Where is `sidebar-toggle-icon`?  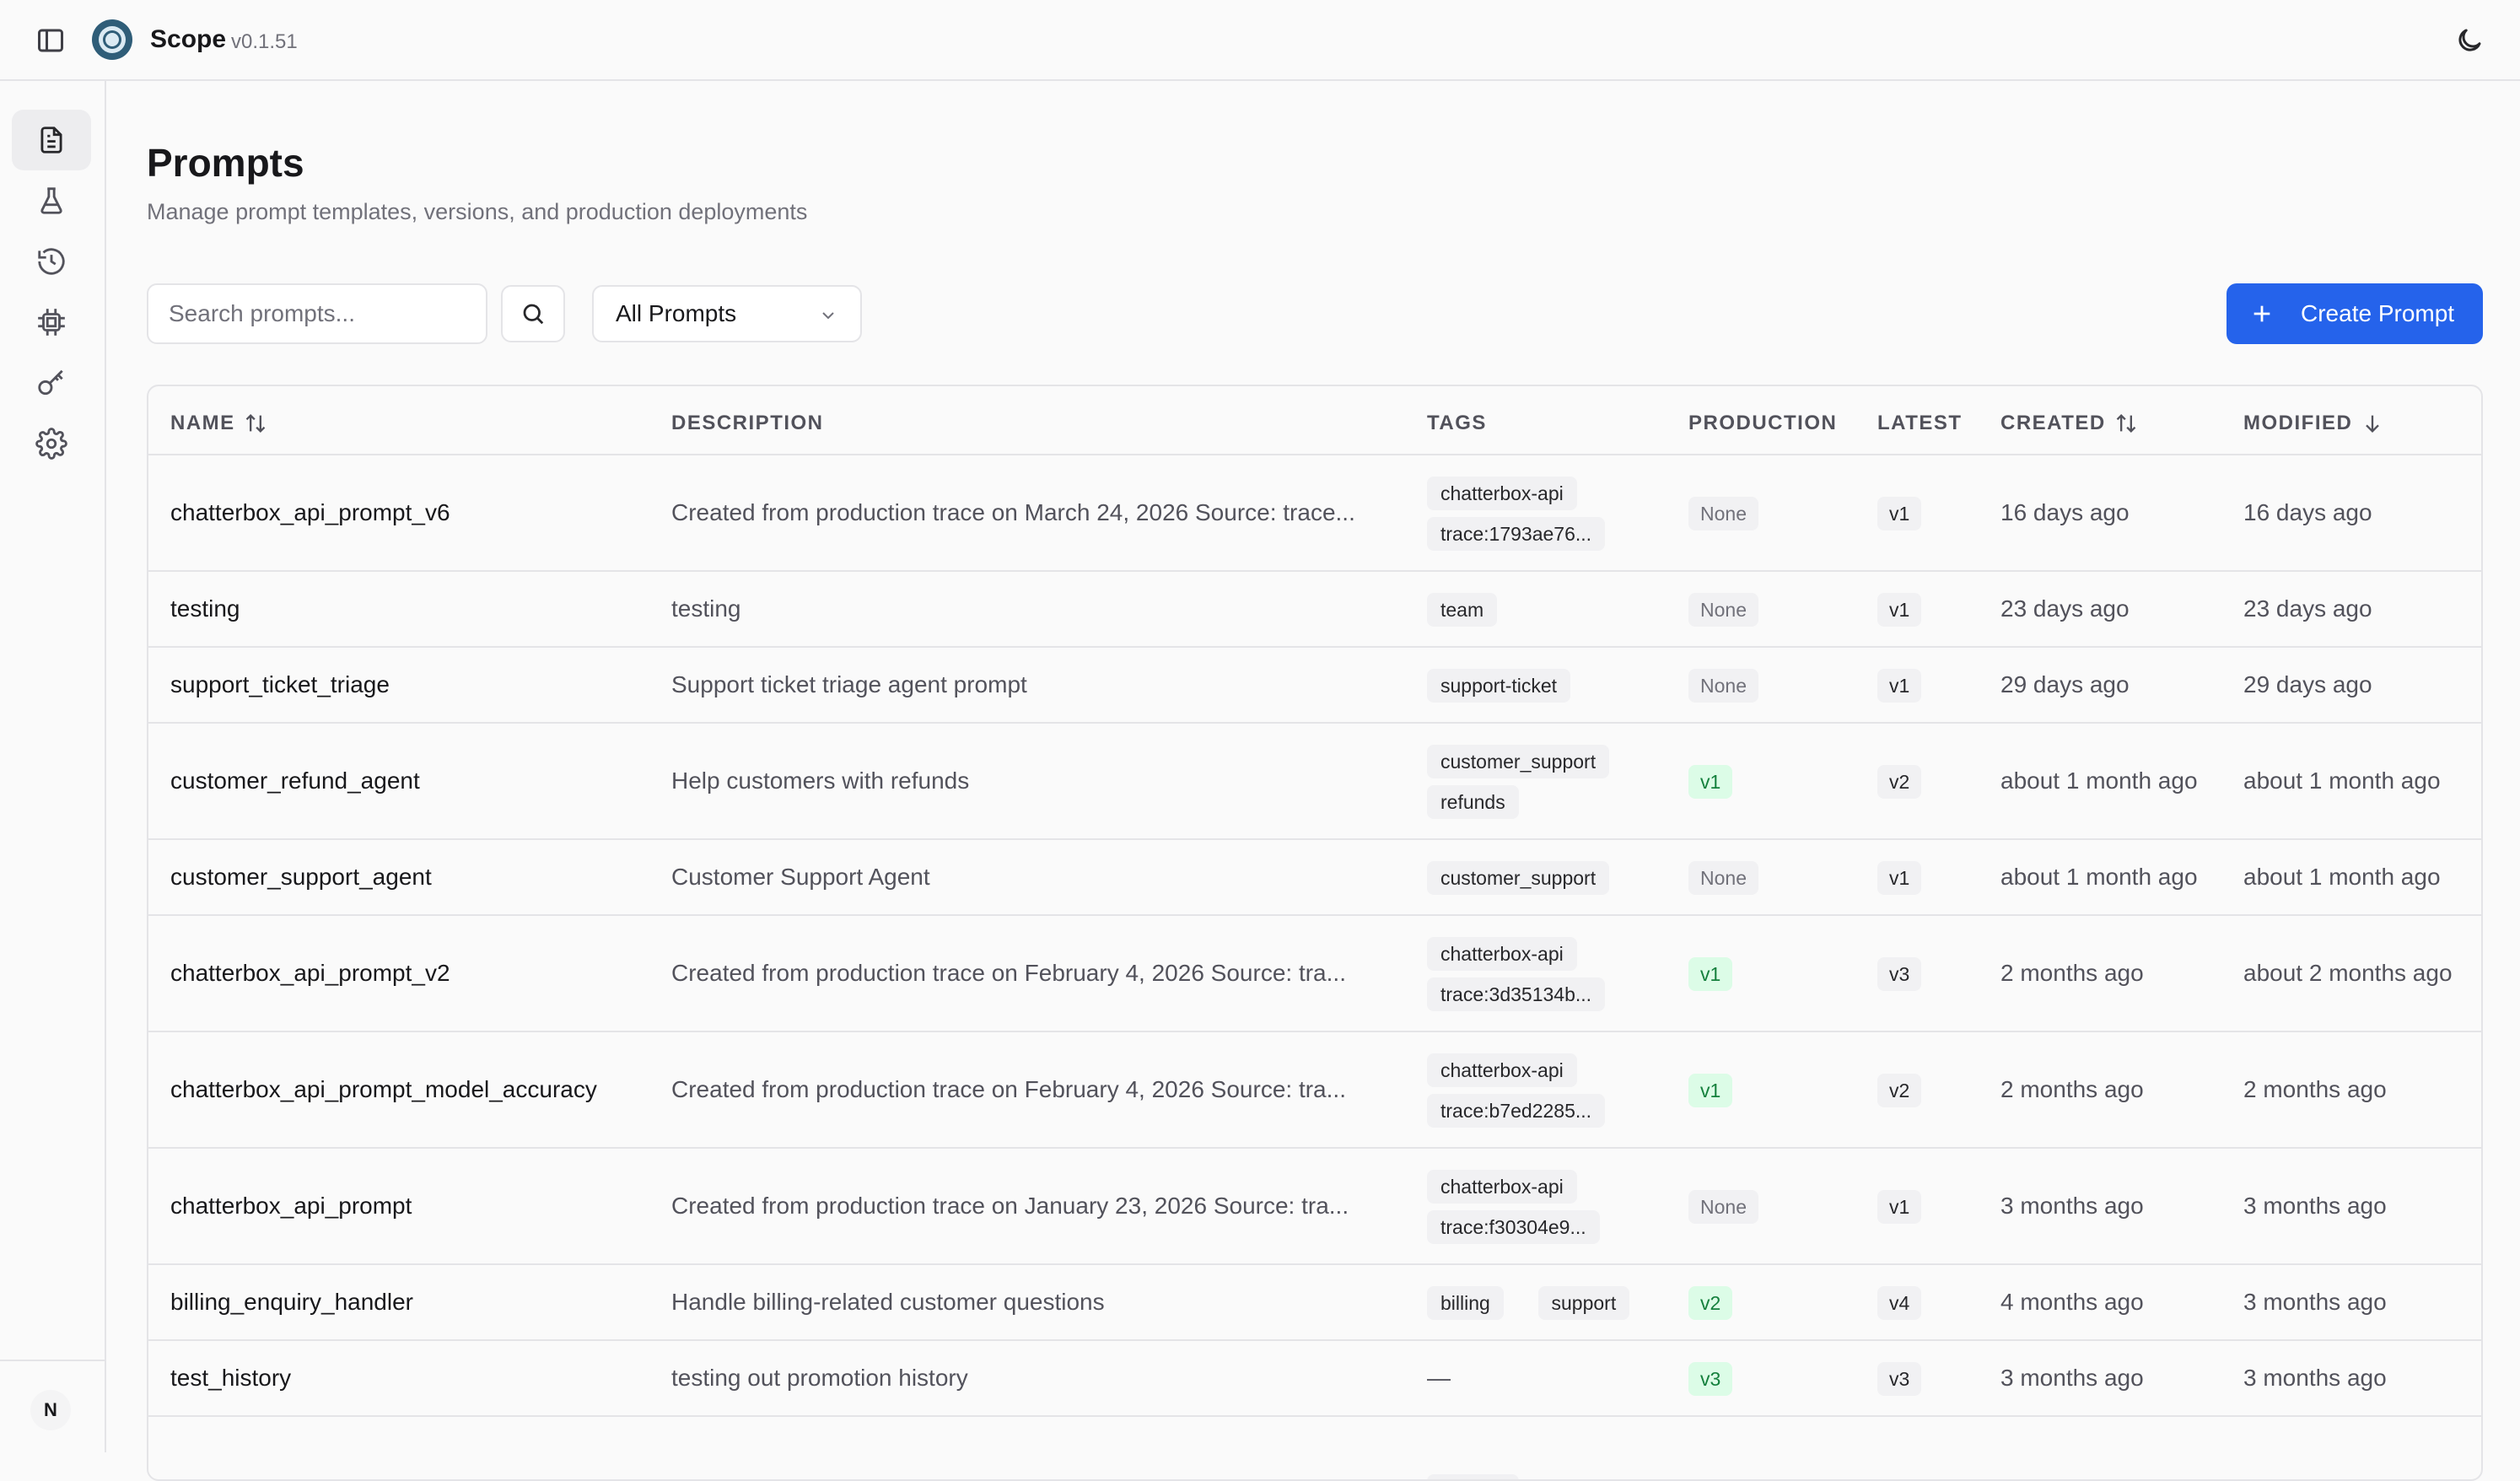
sidebar-toggle-icon is located at coordinates (50, 40).